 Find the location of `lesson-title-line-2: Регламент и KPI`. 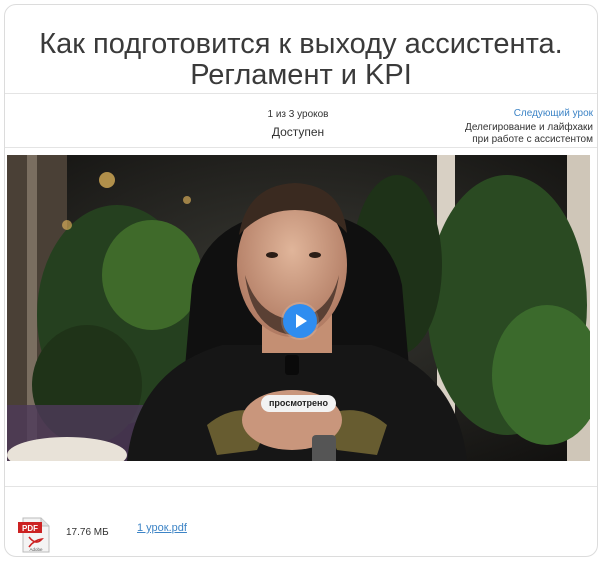

lesson-title-line-2: Регламент и KPI is located at coordinates (301, 75).